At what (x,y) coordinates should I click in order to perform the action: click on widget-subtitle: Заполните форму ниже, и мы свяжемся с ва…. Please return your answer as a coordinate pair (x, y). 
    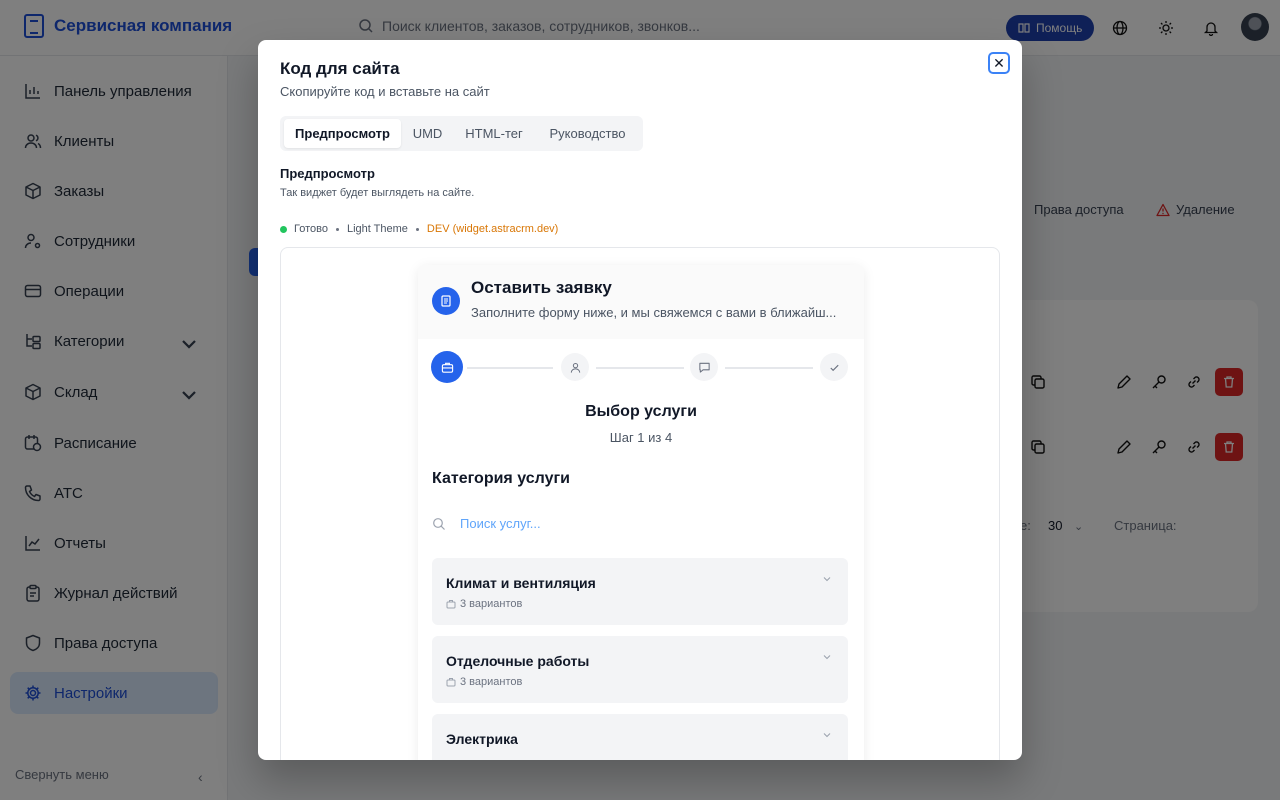
    Looking at the image, I should click on (654, 312).